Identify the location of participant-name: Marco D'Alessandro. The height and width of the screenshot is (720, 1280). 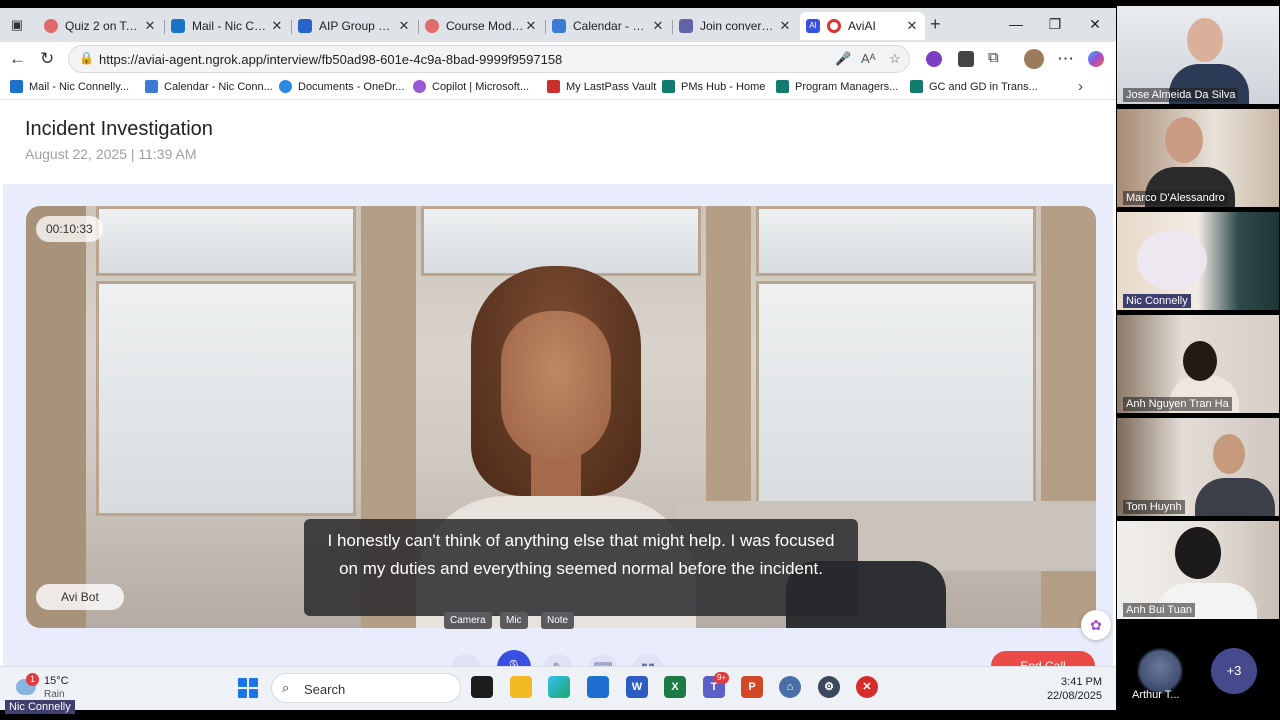
(1175, 198).